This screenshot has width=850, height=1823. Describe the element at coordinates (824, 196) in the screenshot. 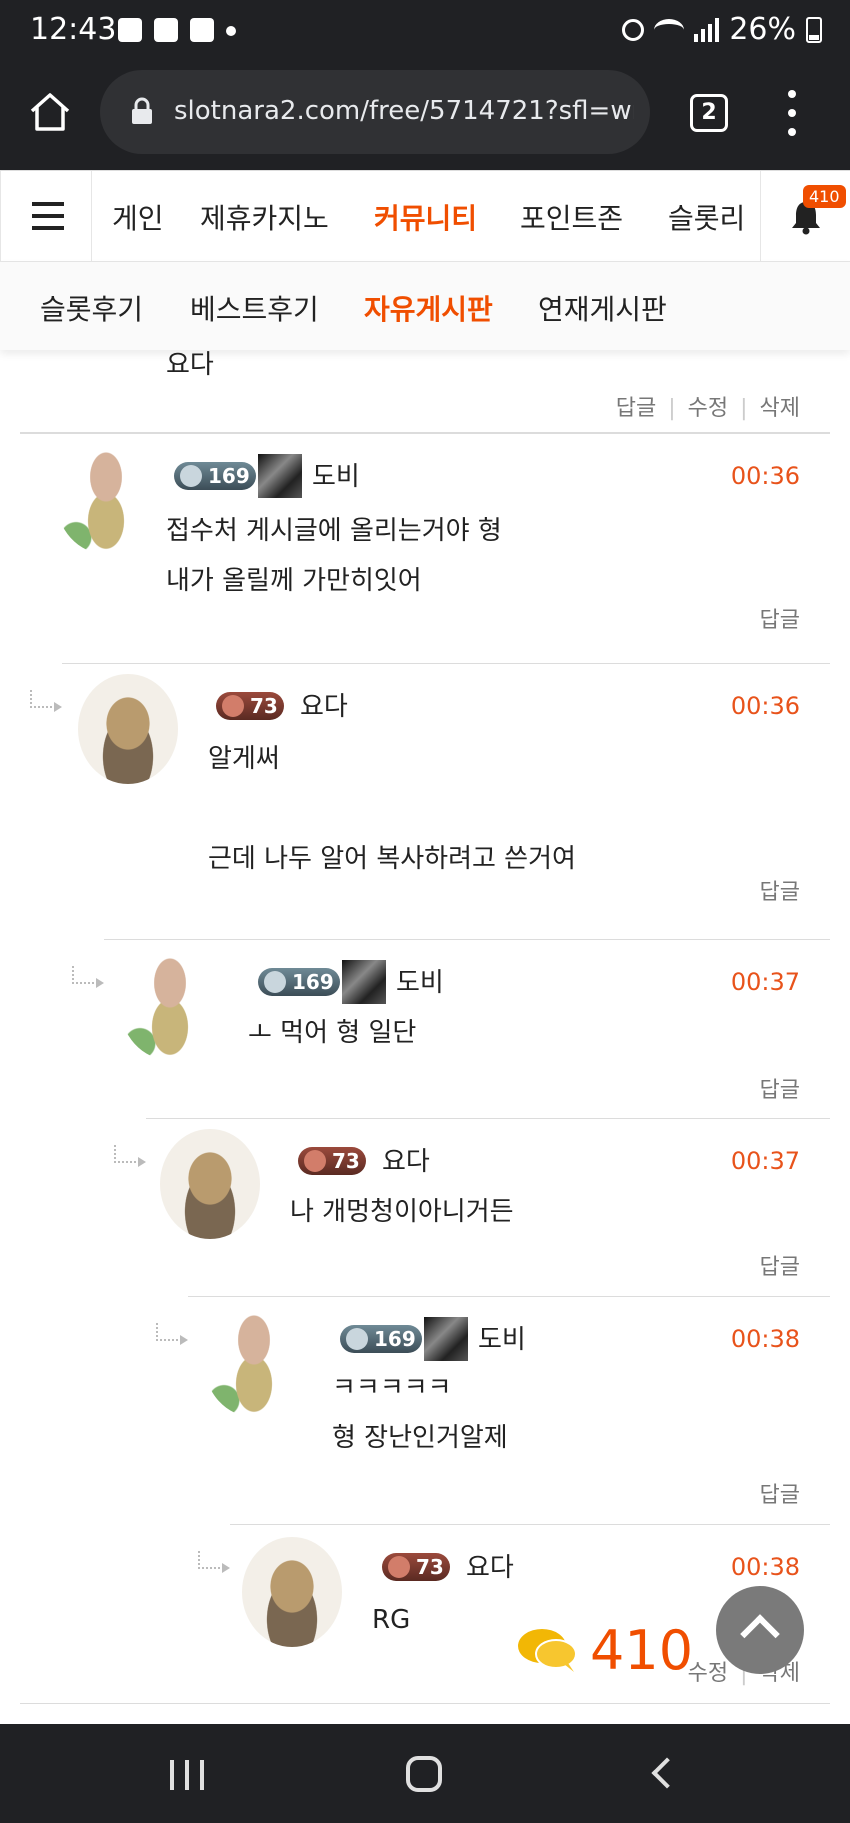

I see `notification-badge: 410` at that location.